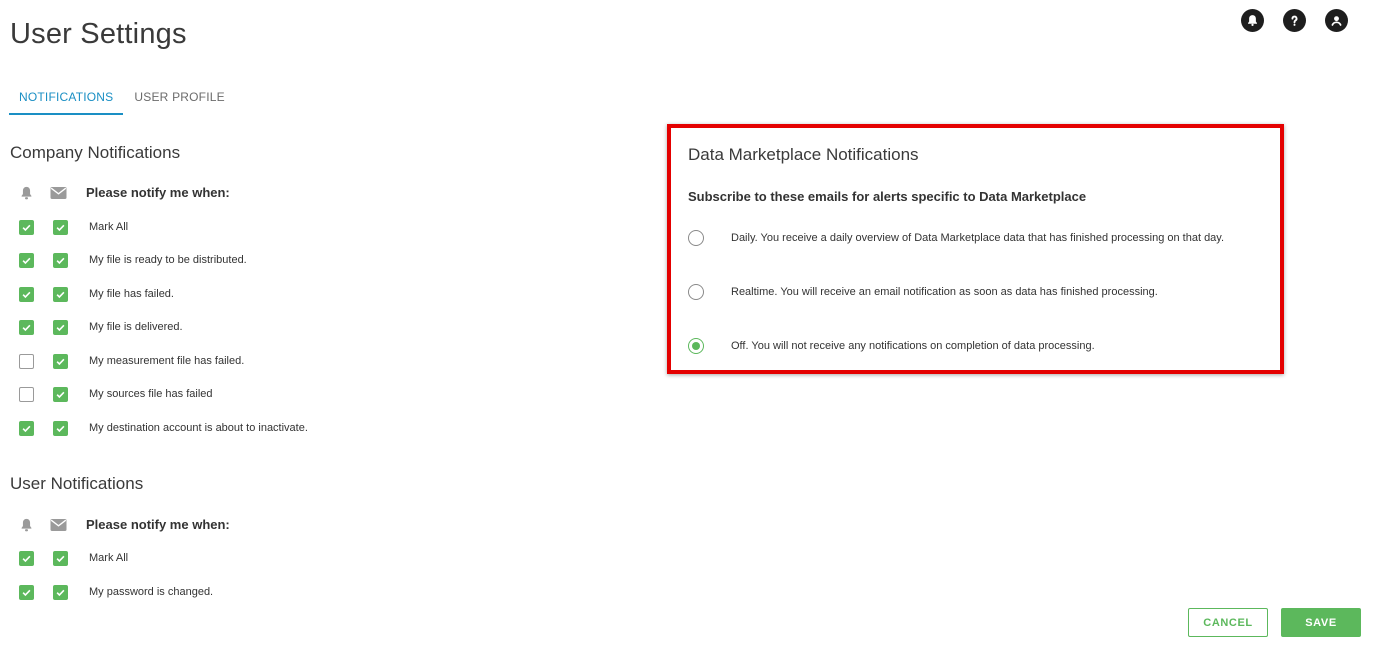  What do you see at coordinates (1321, 622) in the screenshot?
I see `save-button: SAVE` at bounding box center [1321, 622].